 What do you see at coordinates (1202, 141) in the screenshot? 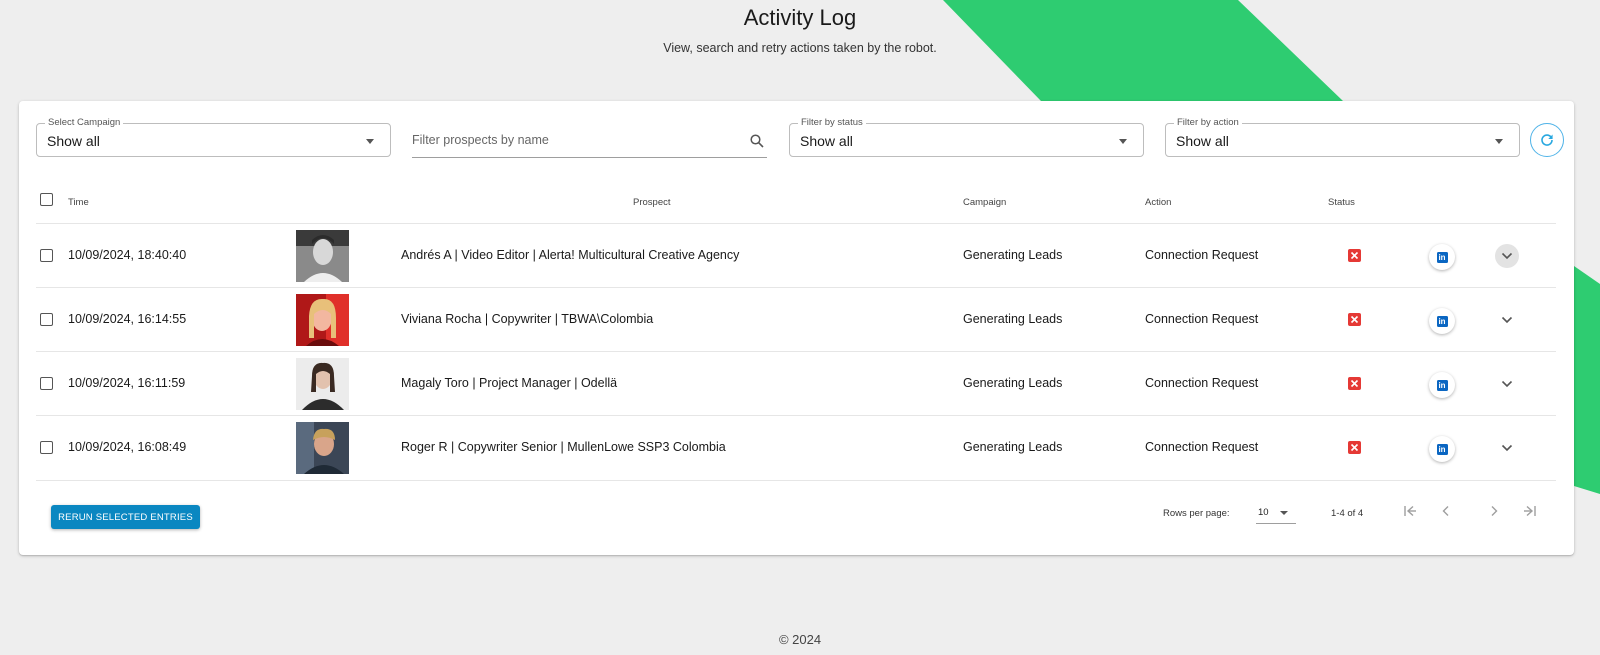
I see `action-filter-value: Show all` at bounding box center [1202, 141].